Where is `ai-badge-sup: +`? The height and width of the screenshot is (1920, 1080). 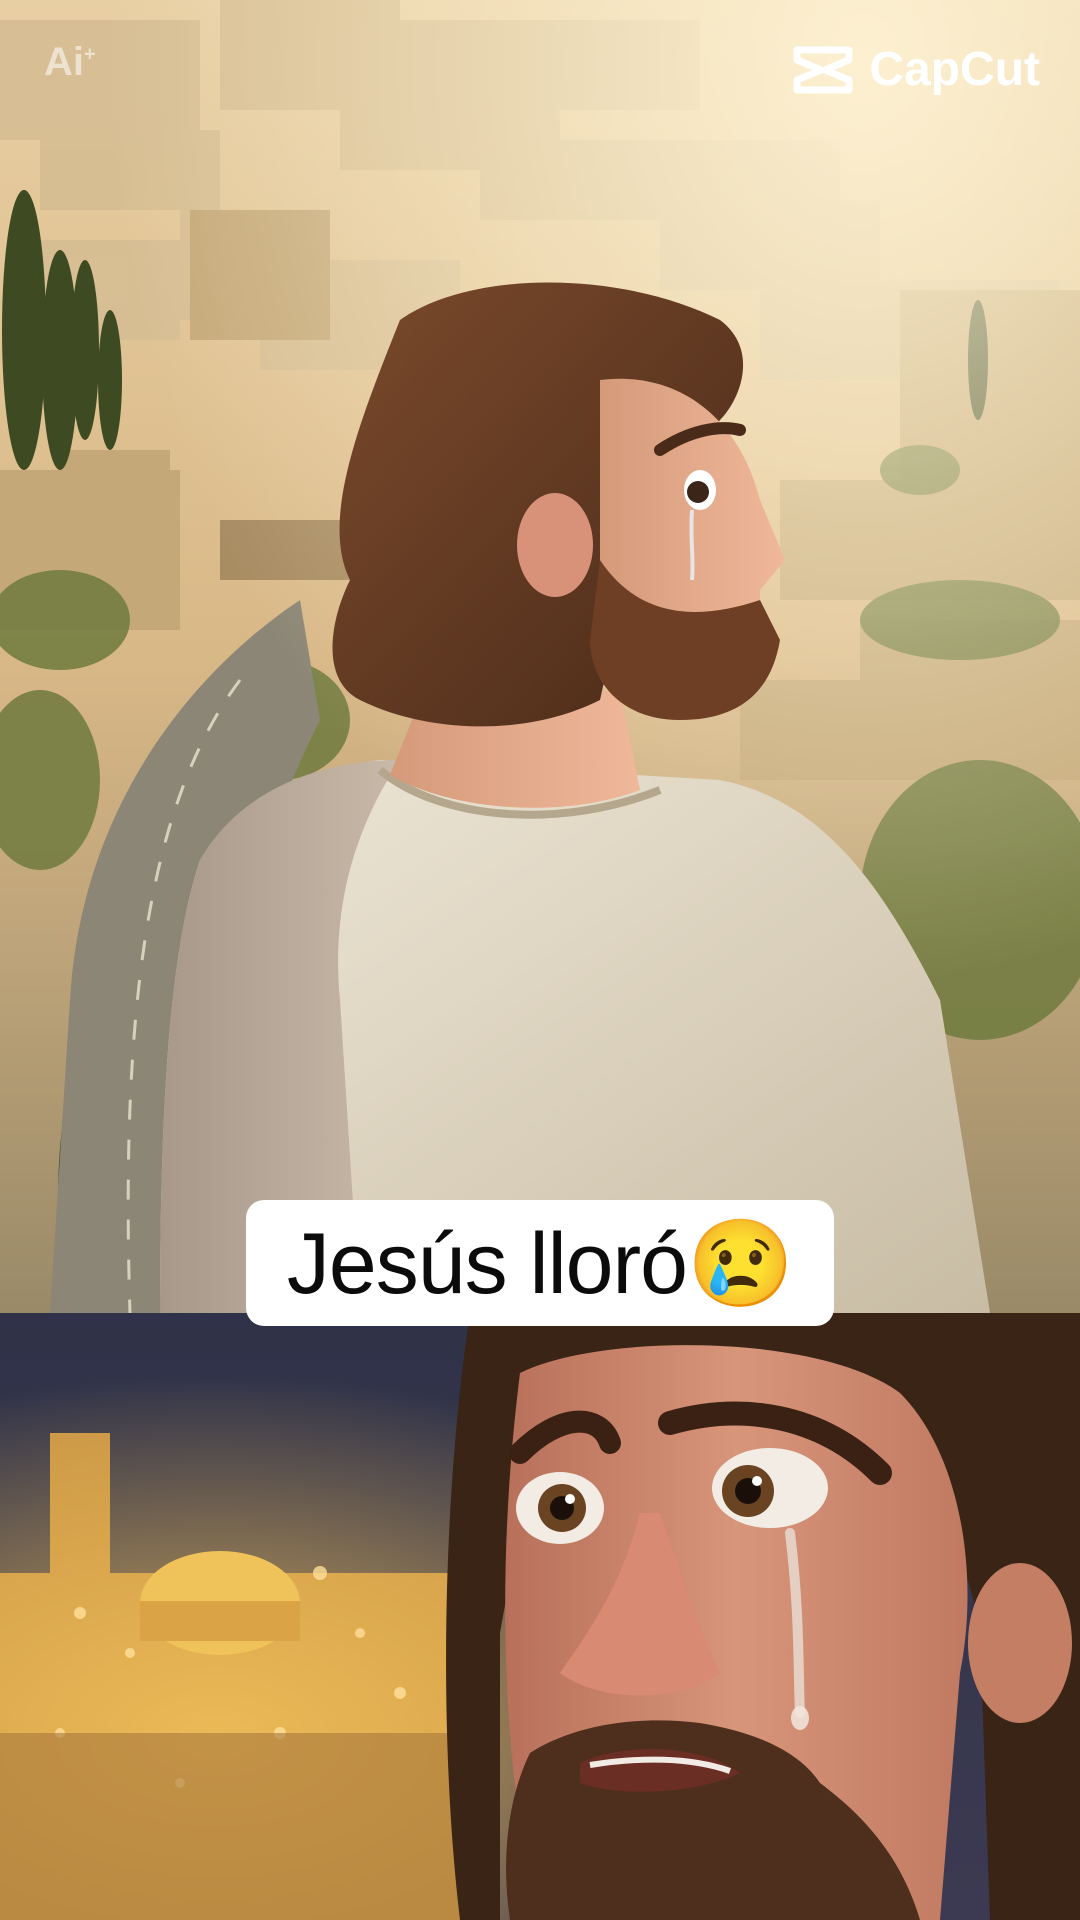
ai-badge-sup: + is located at coordinates (90, 54).